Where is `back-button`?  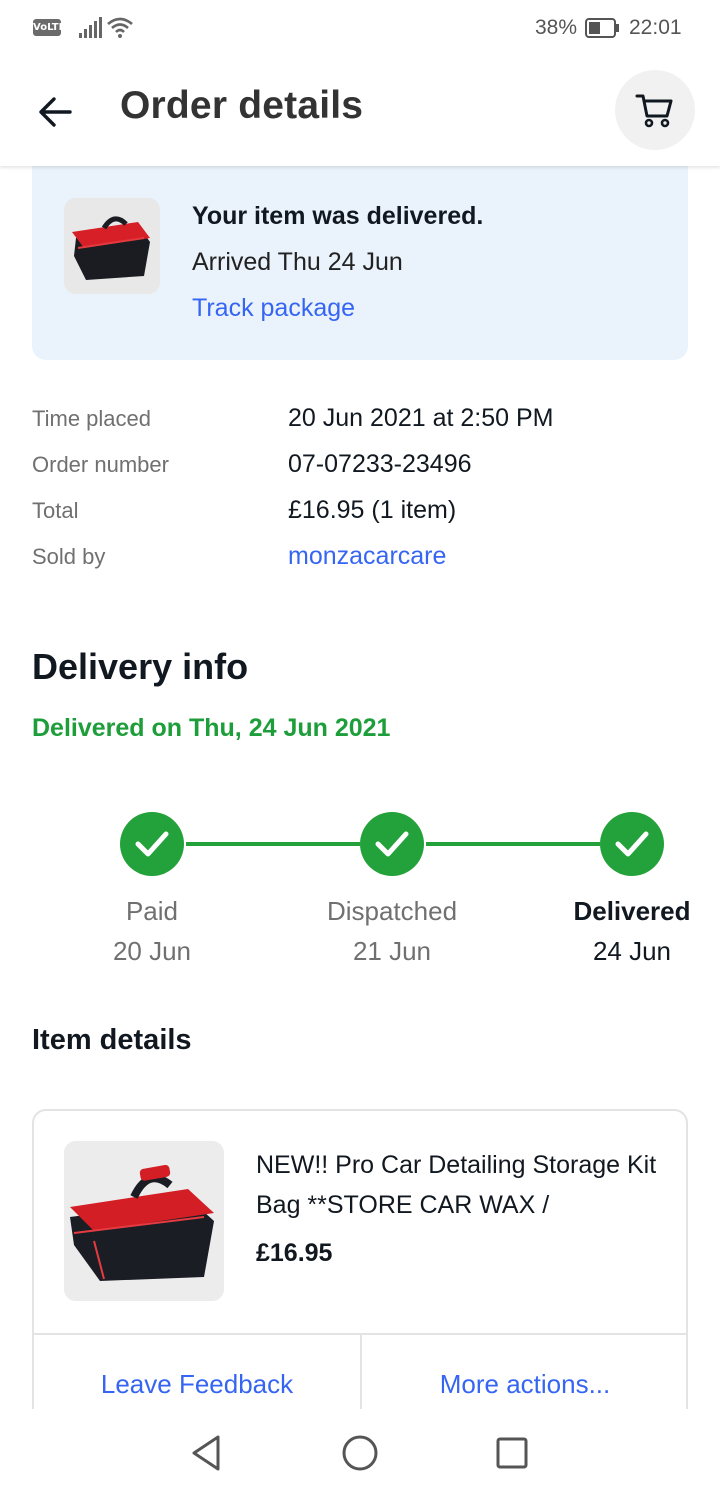
back-button is located at coordinates (56, 112).